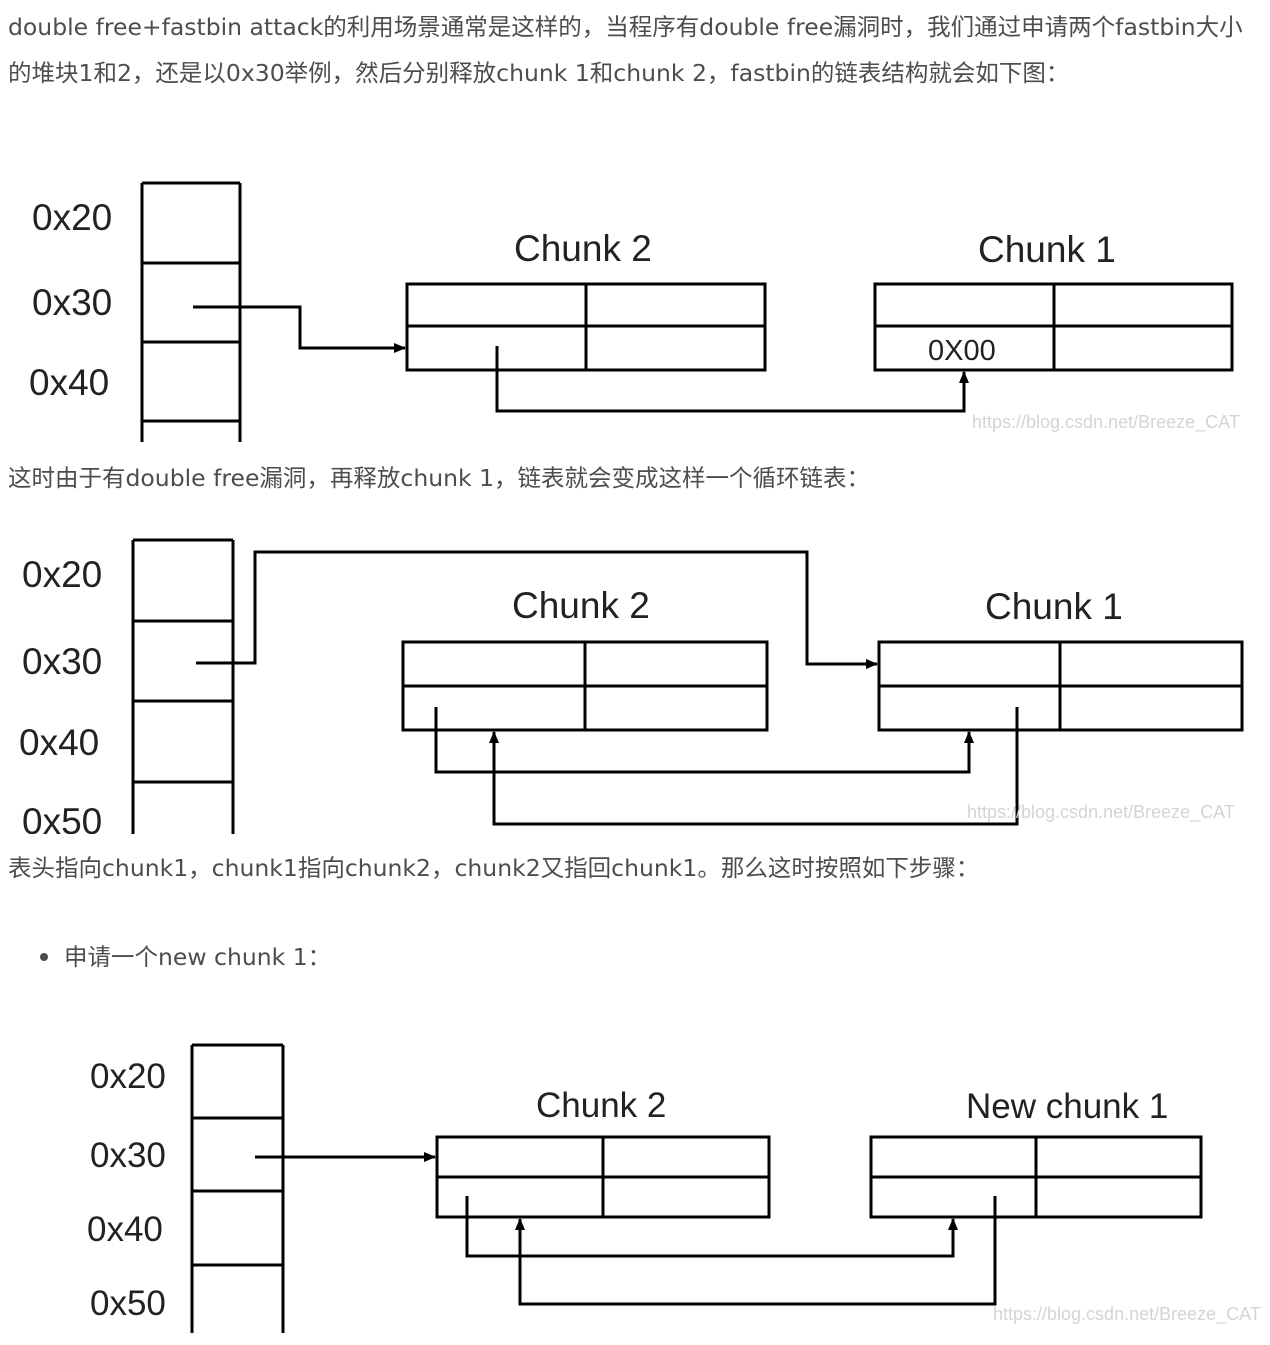 The image size is (1270, 1345). Describe the element at coordinates (1060, 686) in the screenshot. I see `chunk-1-box` at that location.